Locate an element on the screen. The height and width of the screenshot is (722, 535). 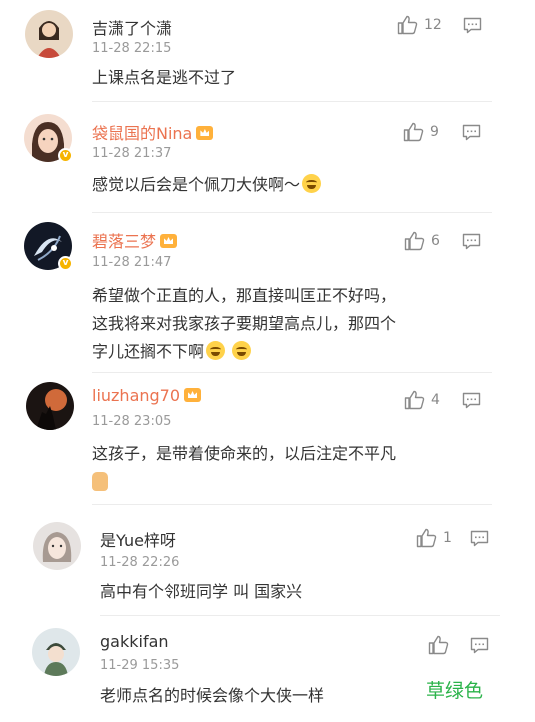
username: 吉潇了个潇 is located at coordinates (132, 27).